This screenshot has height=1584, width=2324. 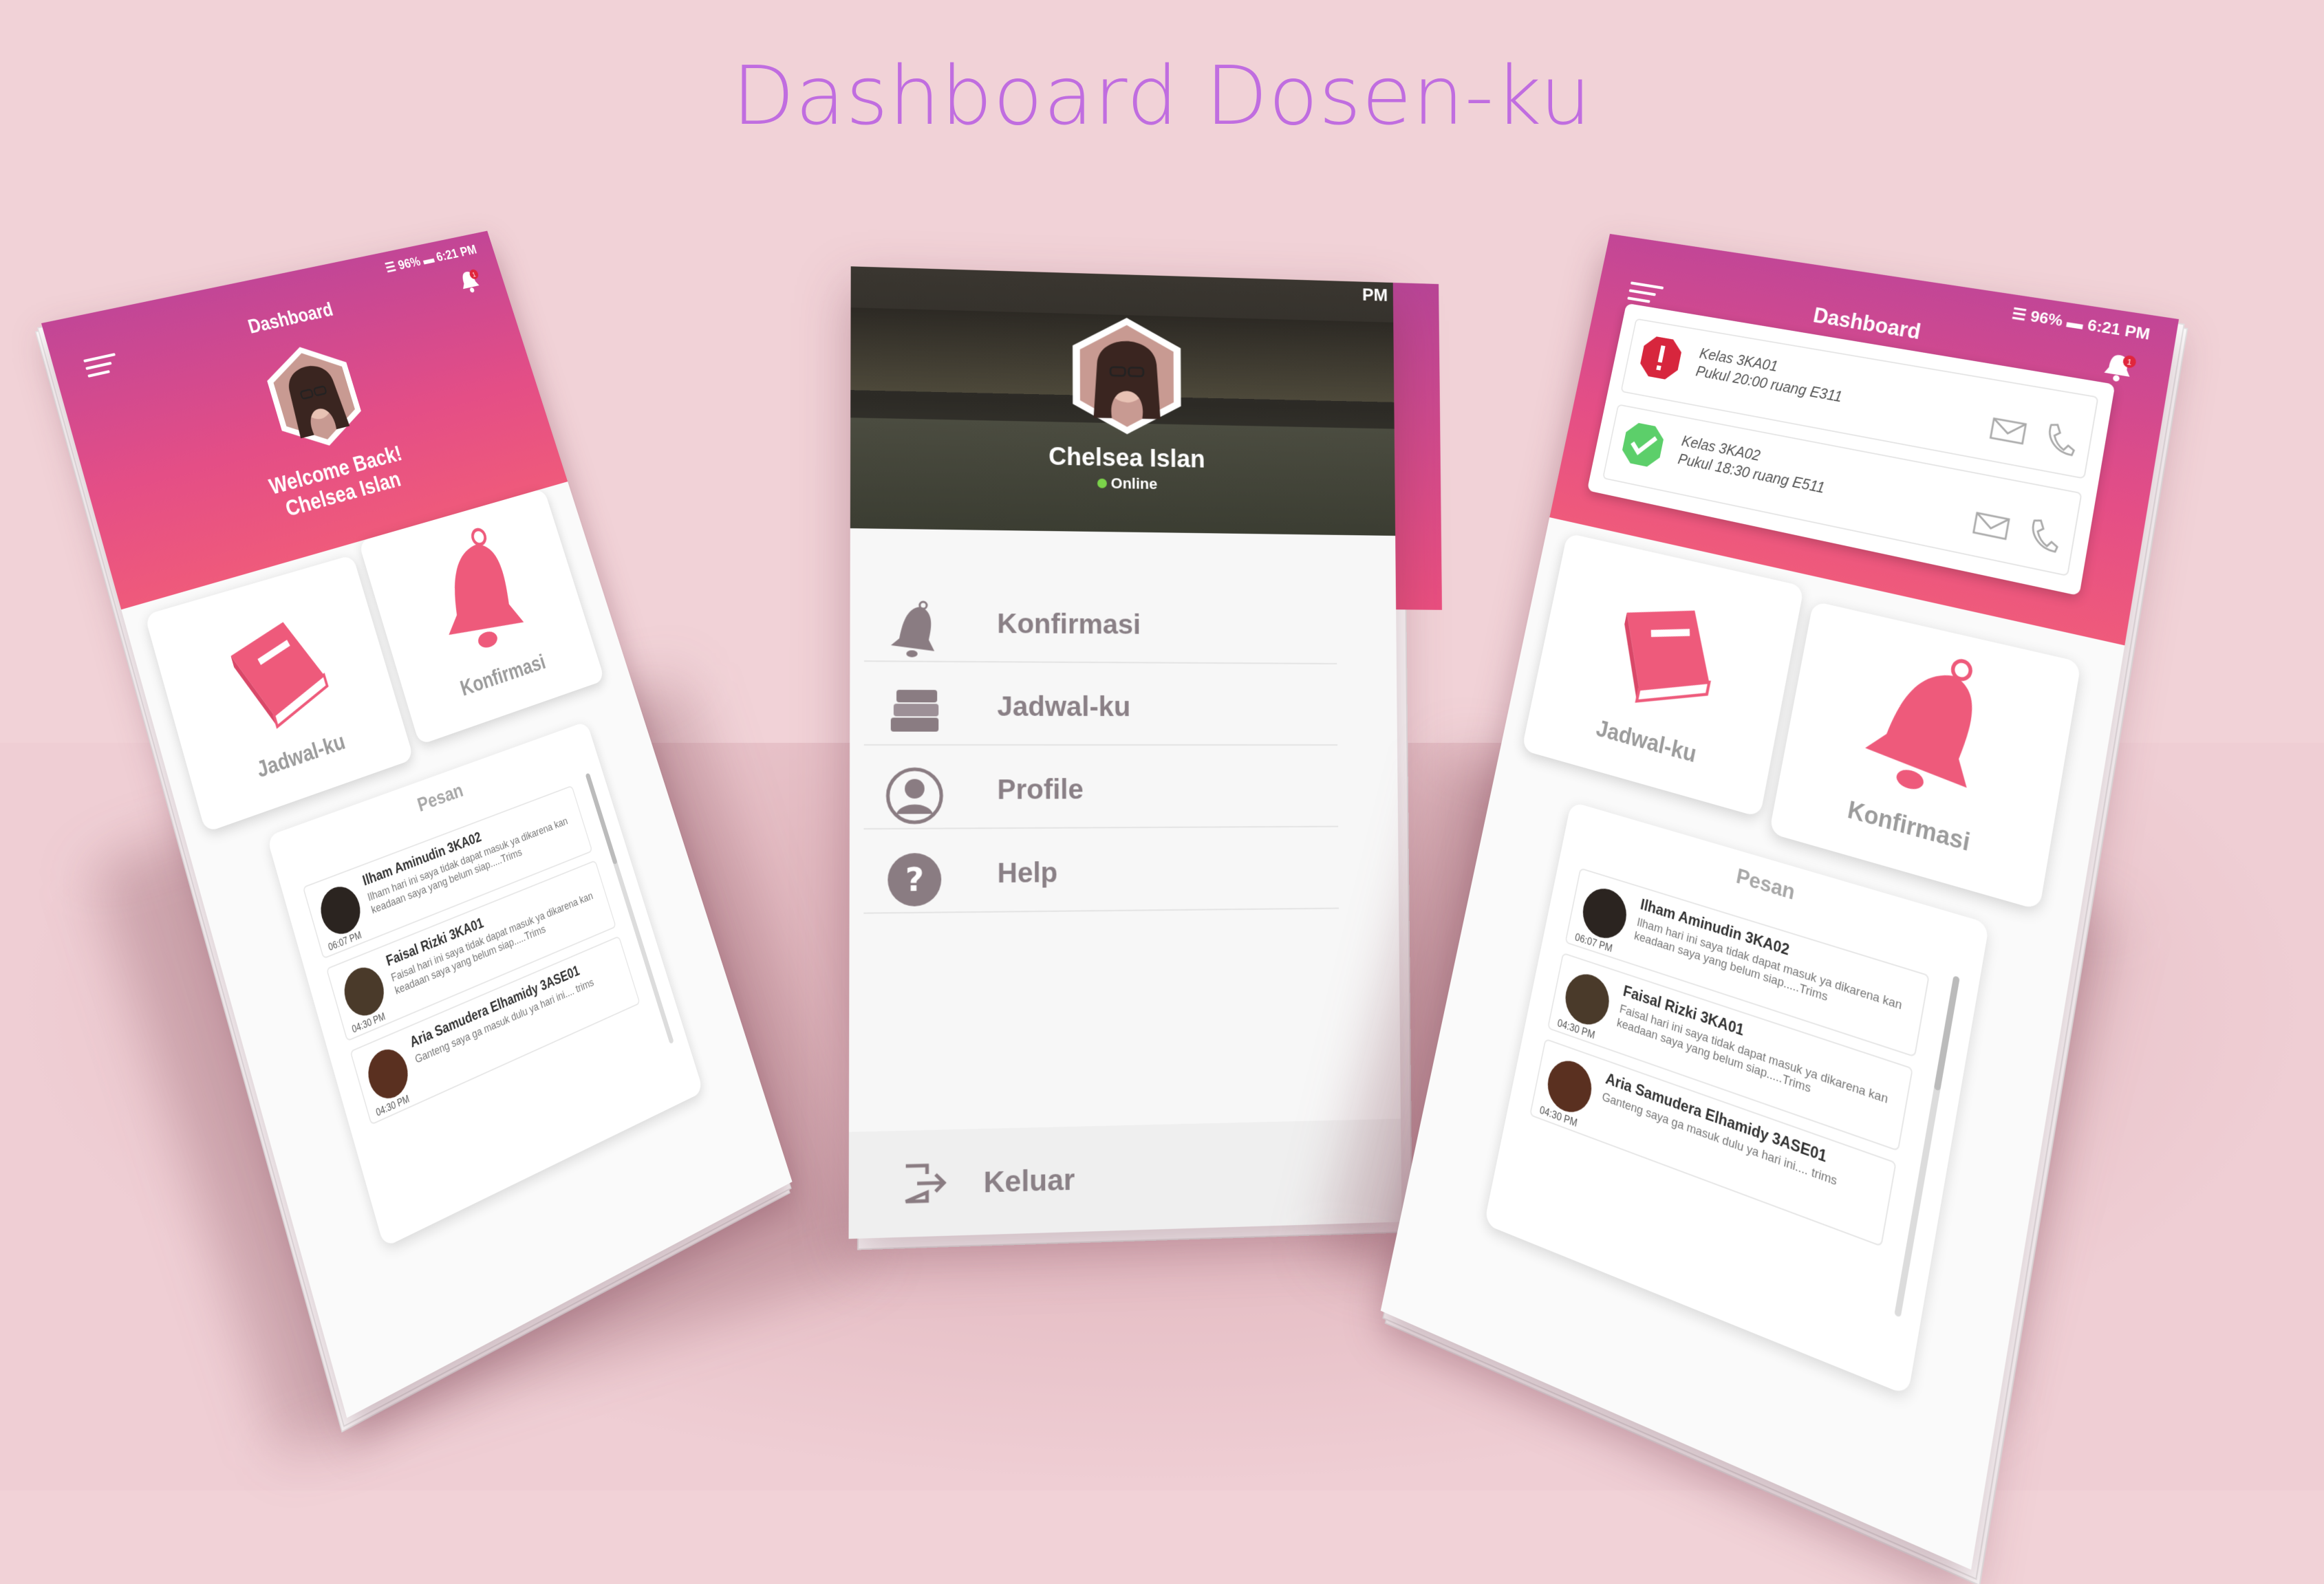 I want to click on wifi-icon: ☰, so click(x=2019, y=314).